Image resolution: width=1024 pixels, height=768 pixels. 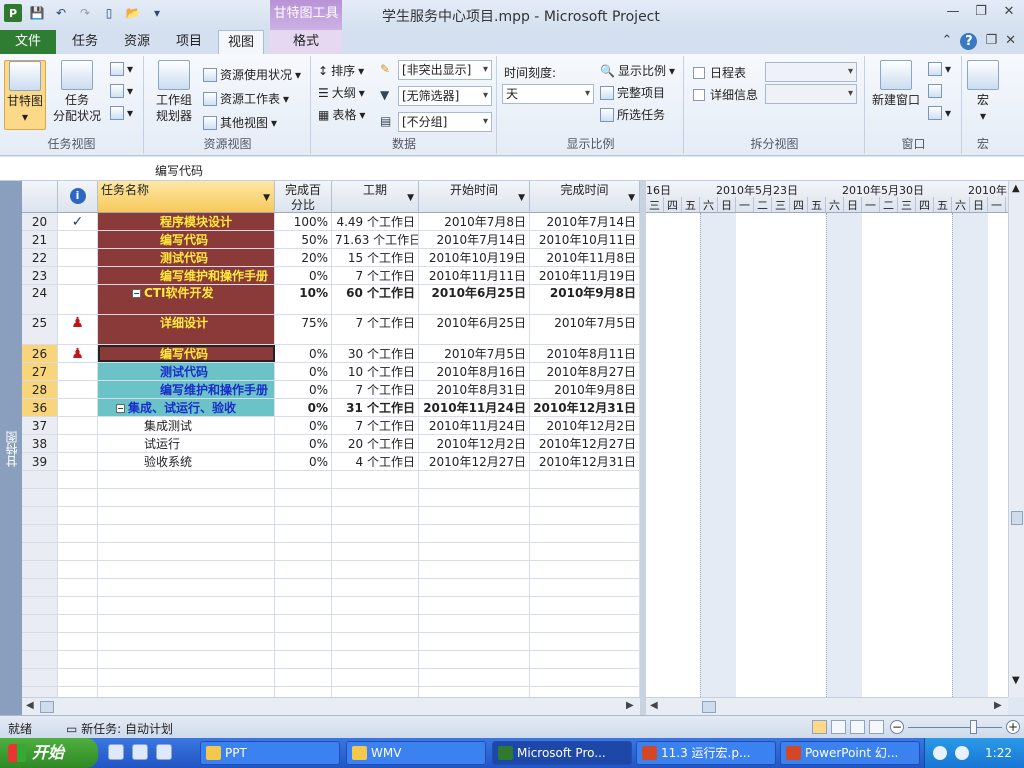 I want to click on filter-dropdown: [无筛选器], so click(x=445, y=96).